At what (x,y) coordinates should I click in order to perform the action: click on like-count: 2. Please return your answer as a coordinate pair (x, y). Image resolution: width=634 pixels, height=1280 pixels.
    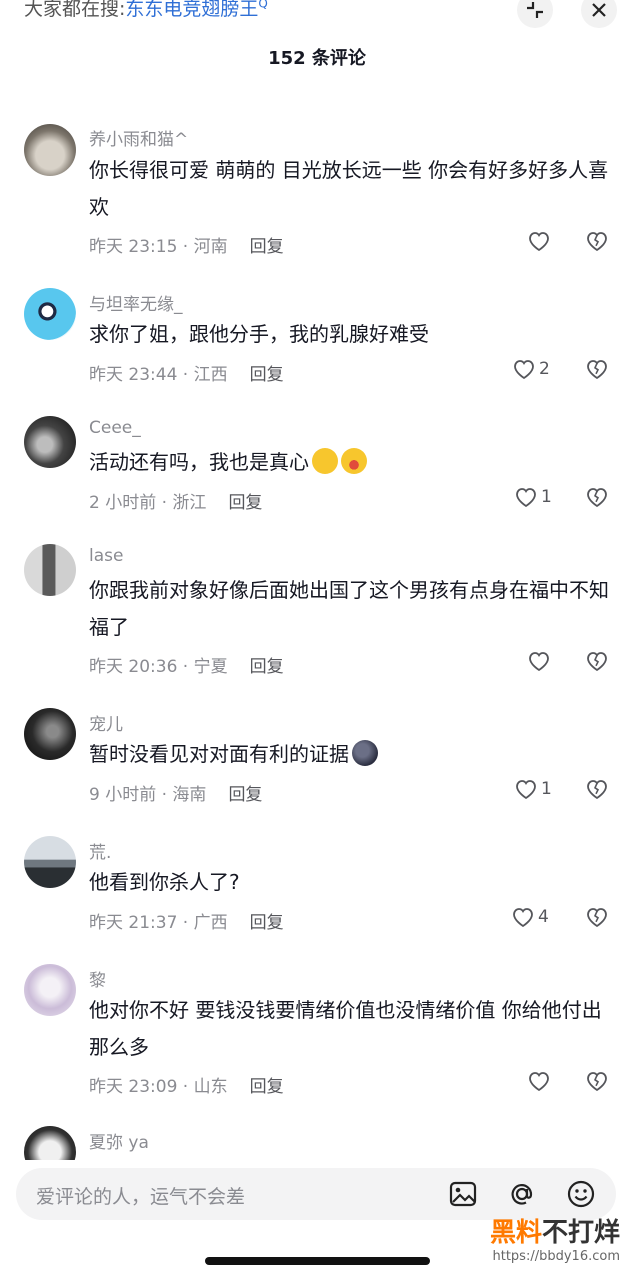
    Looking at the image, I should click on (544, 369).